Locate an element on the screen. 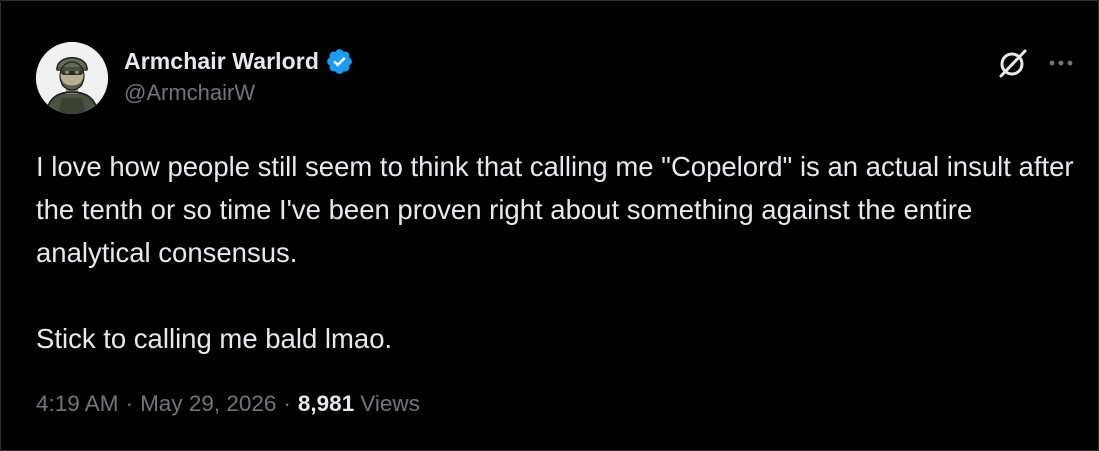 The image size is (1099, 451). tweet-metadata: 4:19 AM · May 29, 2026 · 8,981 Views is located at coordinates (228, 404).